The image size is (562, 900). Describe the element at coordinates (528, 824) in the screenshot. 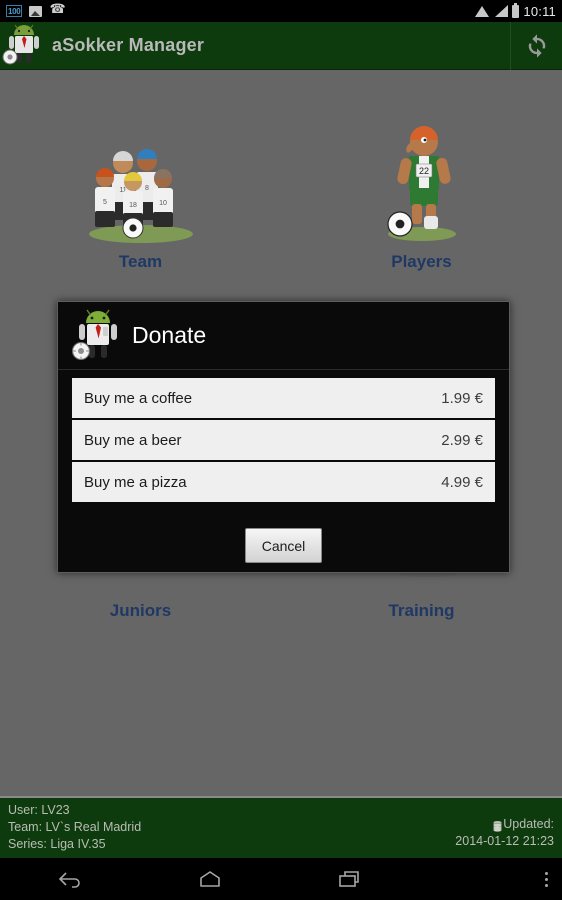

I see `updated-label: Updated:` at that location.